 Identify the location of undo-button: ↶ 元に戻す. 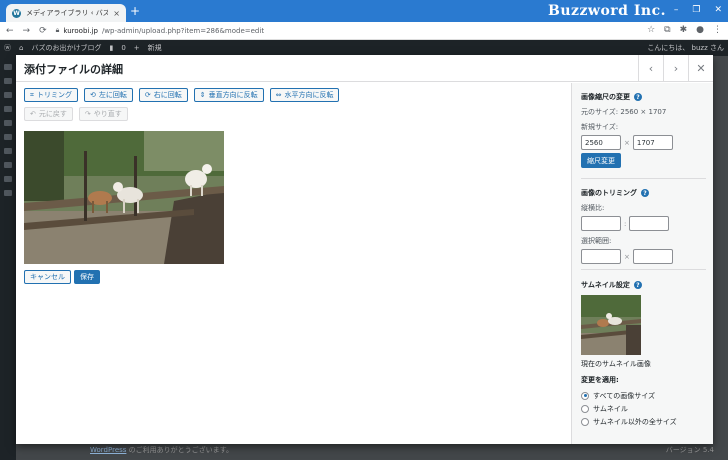
(48, 114).